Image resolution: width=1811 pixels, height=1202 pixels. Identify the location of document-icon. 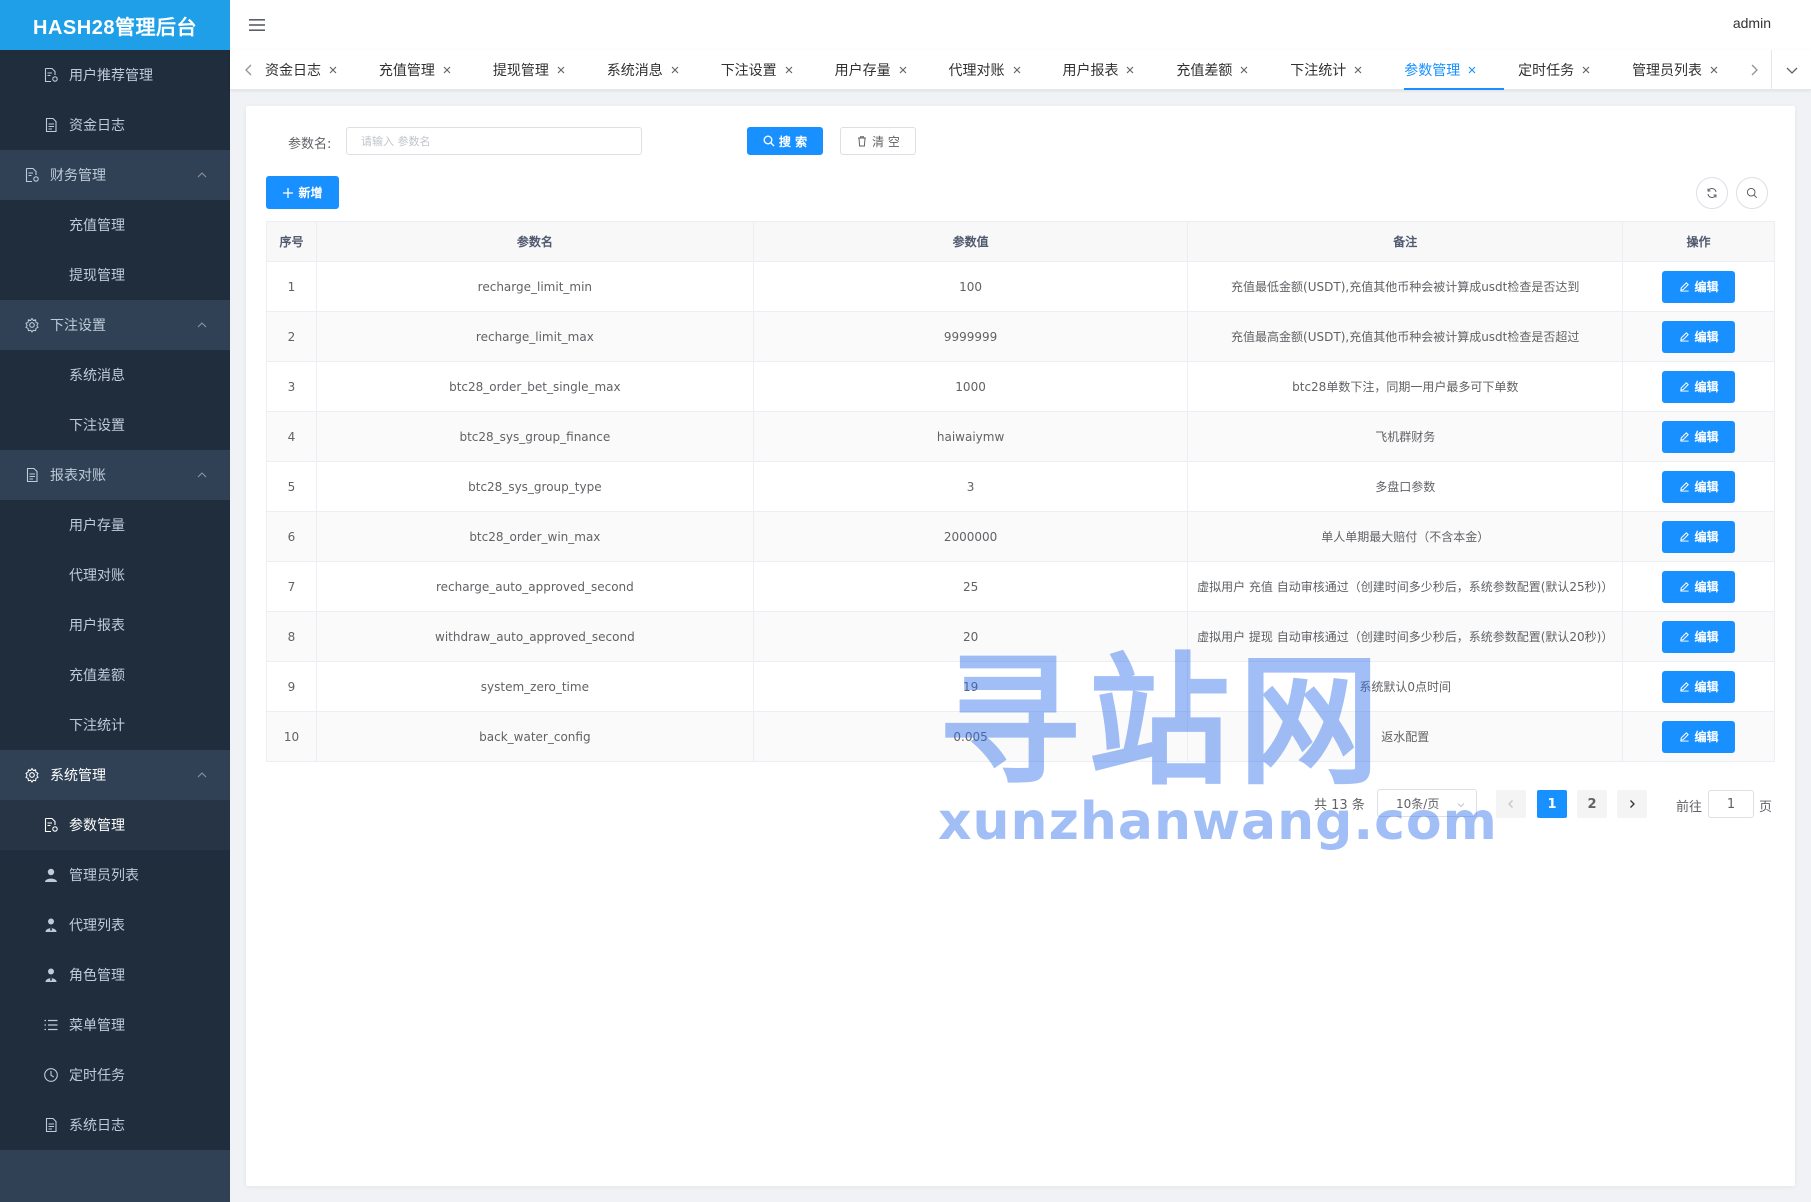
(51, 1125).